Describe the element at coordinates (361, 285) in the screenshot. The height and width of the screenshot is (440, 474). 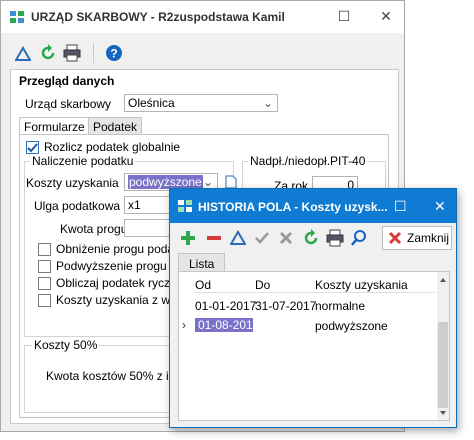
I see `col-koszty: Koszty uzyskania` at that location.